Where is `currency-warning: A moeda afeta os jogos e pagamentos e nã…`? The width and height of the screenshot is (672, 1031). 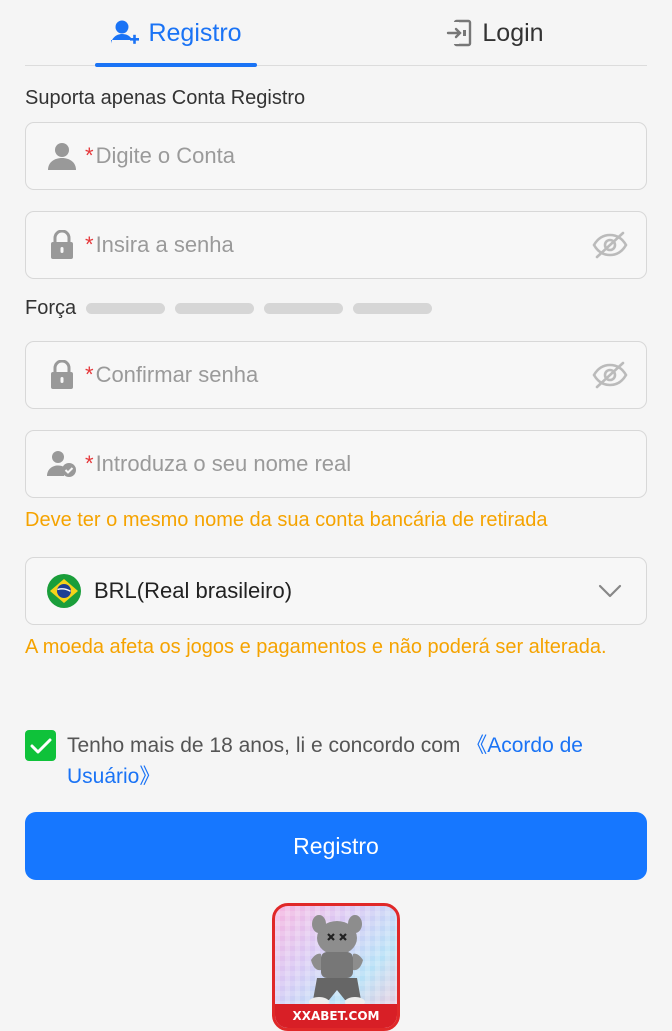
currency-warning: A moeda afeta os jogos e pagamentos e nã… is located at coordinates (316, 647).